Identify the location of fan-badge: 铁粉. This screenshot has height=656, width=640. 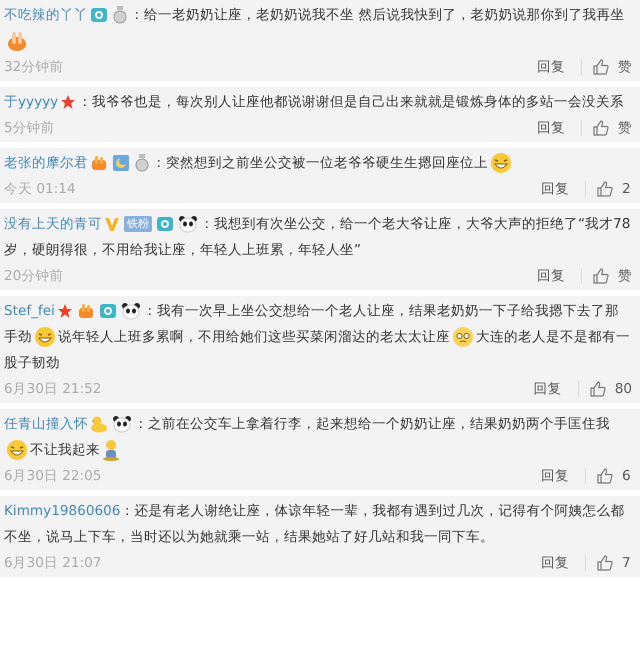
(138, 224).